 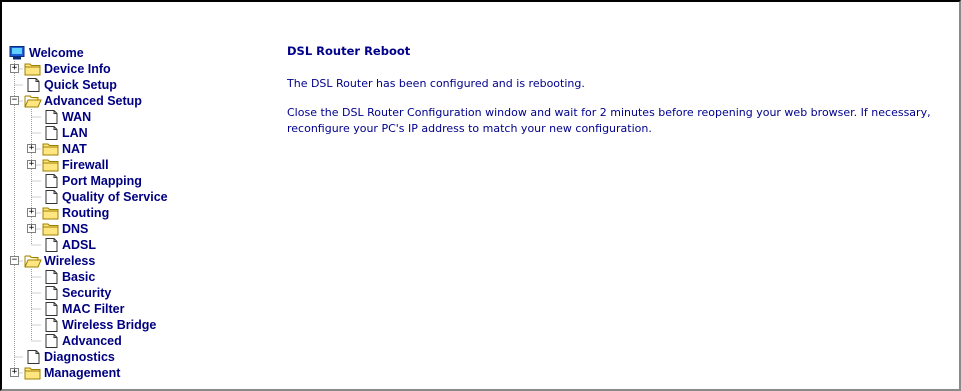 I want to click on tree-item-label: Management, so click(x=82, y=373).